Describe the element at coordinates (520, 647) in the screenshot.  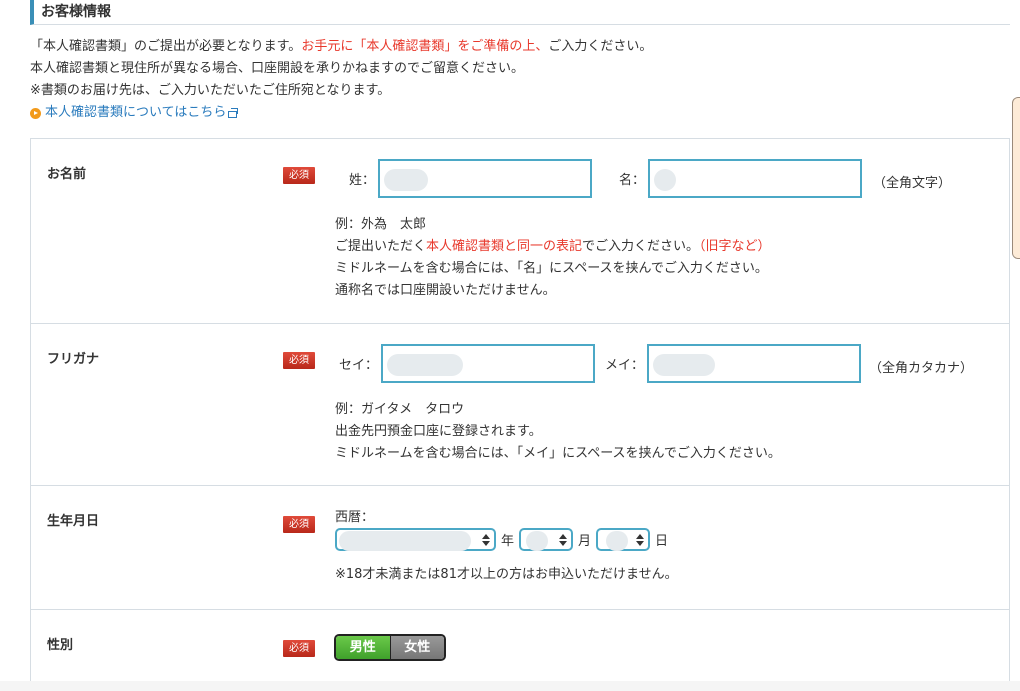
I see `form-row-gender: 性別 必須 男性 女性` at that location.